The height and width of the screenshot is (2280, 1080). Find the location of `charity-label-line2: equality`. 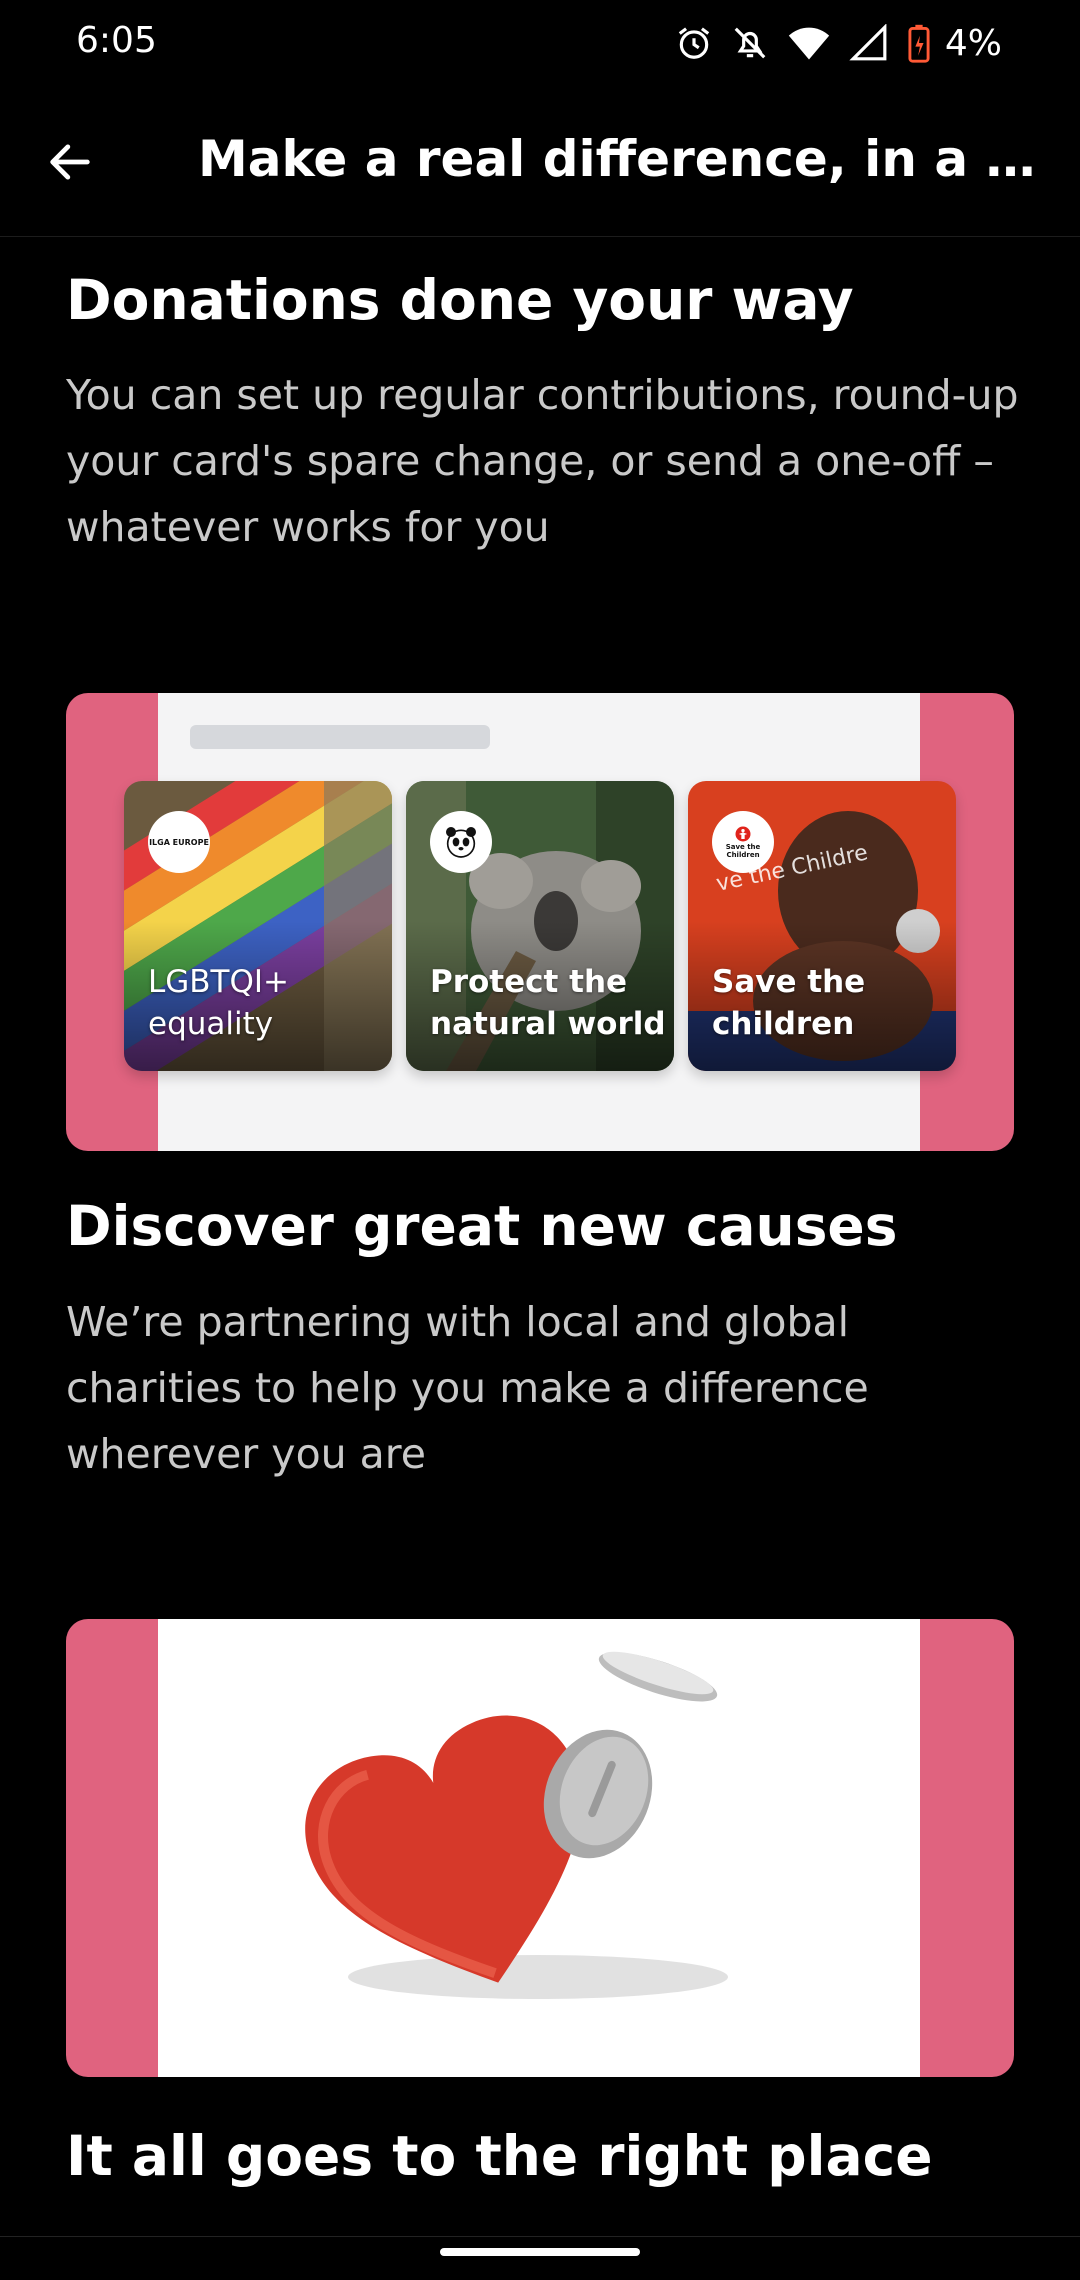

charity-label-line2: equality is located at coordinates (211, 1024).